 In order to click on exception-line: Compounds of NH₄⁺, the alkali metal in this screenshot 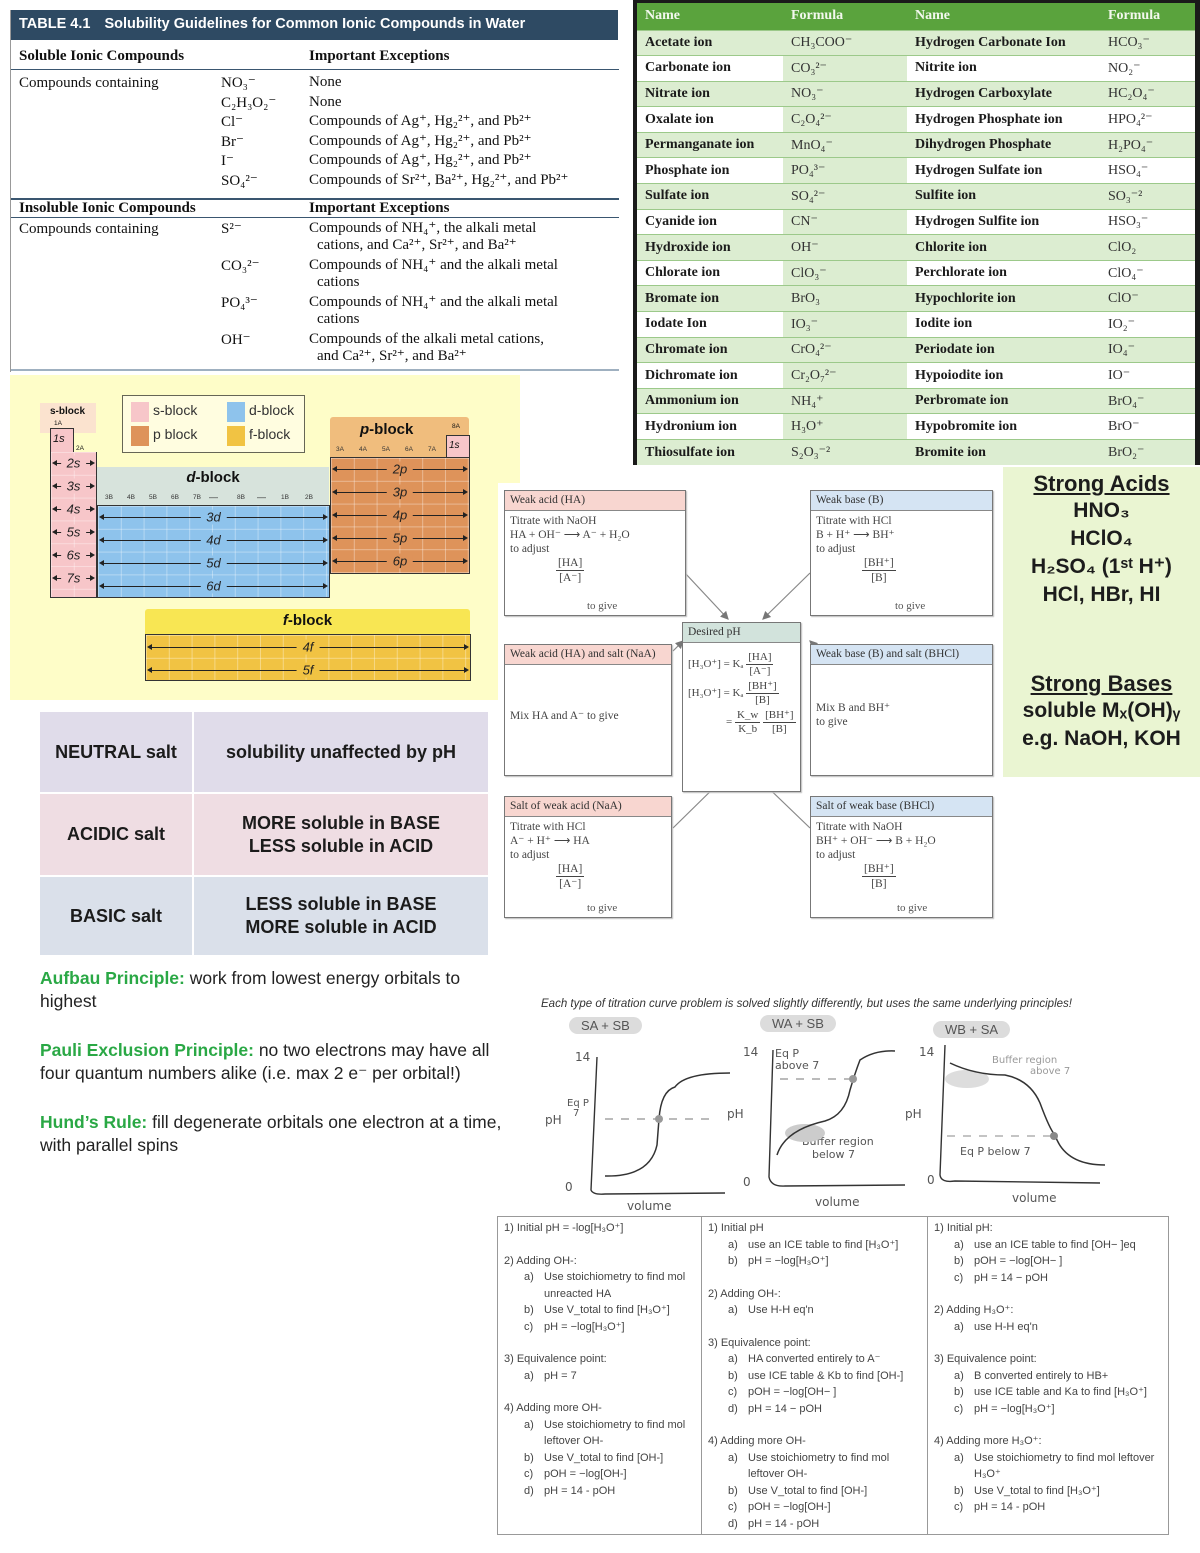, I will do `click(423, 228)`.